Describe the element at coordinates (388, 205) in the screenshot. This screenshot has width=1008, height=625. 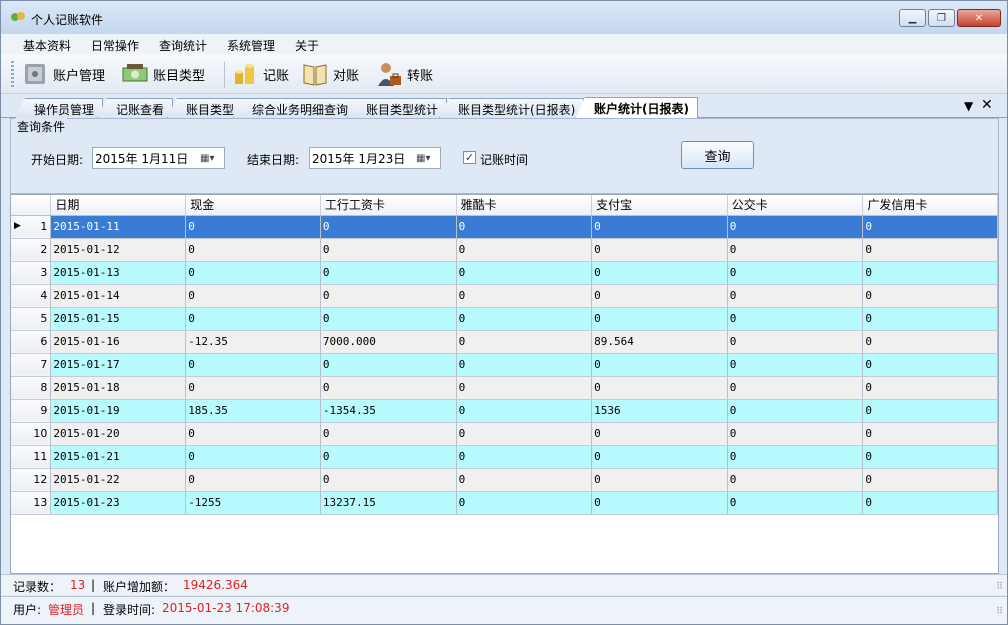
I see `column-header: 工行工资卡` at that location.